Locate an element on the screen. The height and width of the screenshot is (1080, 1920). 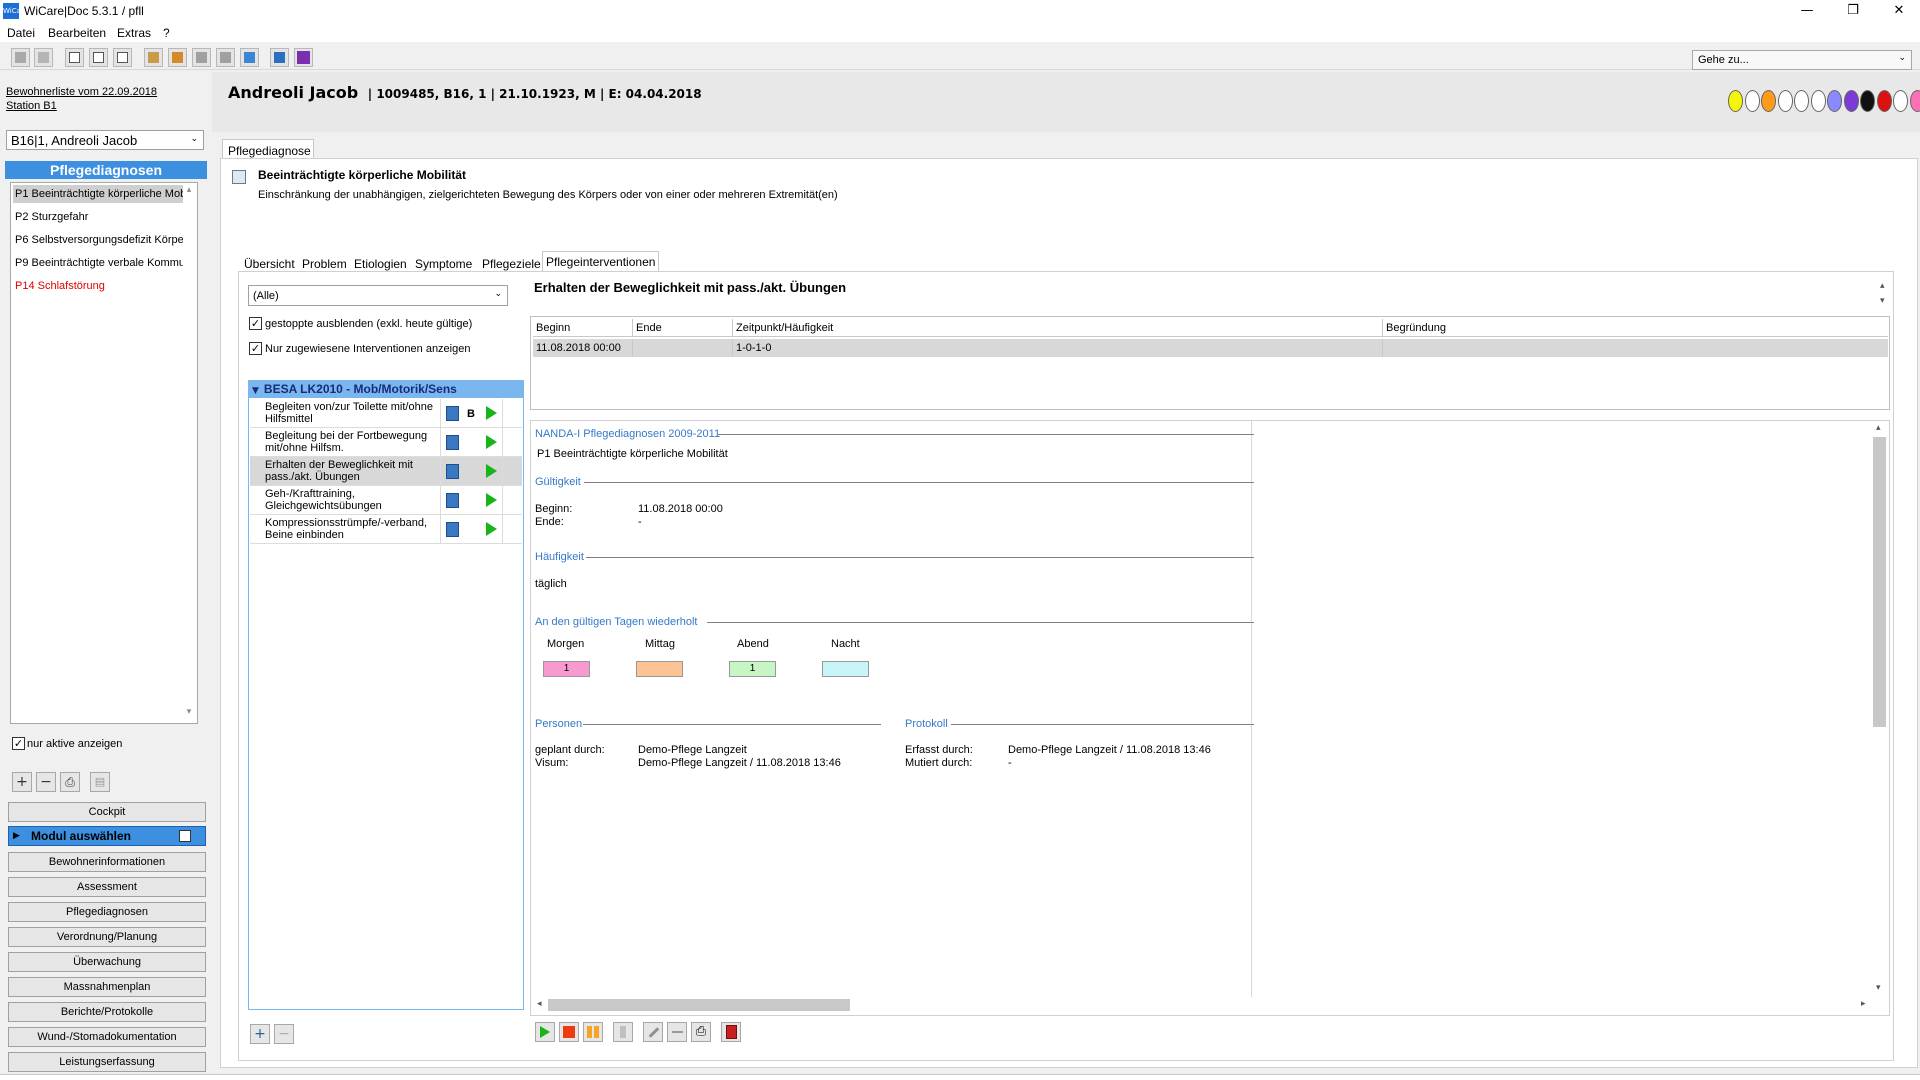
save-icon is located at coordinates (20, 57).